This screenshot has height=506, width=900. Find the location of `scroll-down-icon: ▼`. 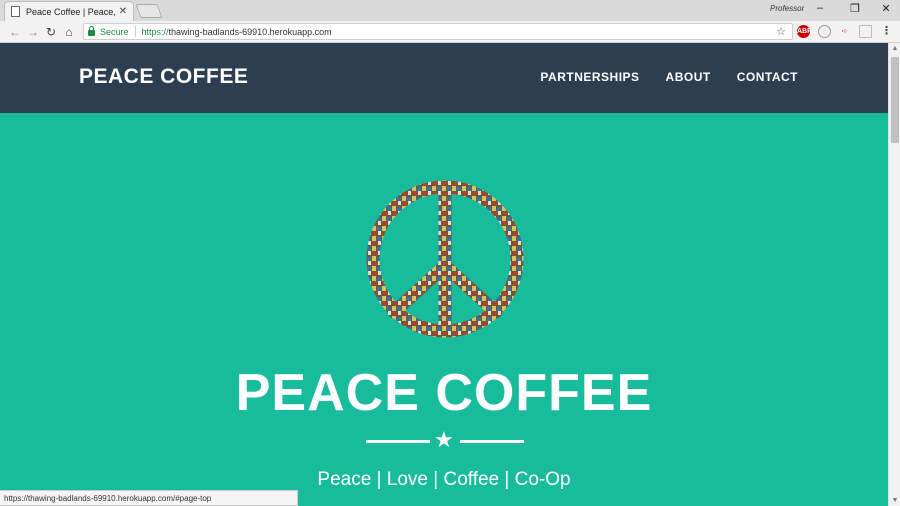

scroll-down-icon: ▼ is located at coordinates (895, 500).